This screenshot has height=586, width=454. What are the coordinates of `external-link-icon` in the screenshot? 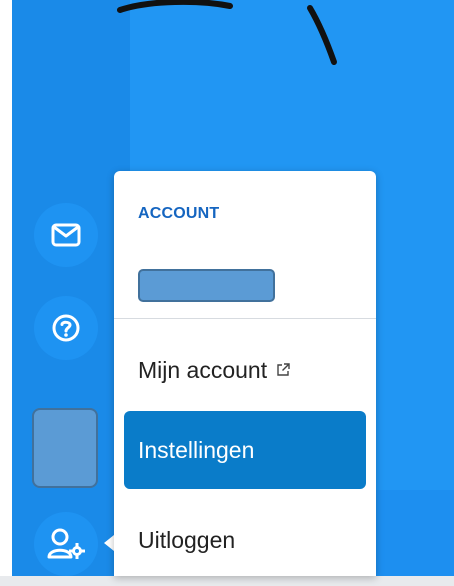 It's located at (283, 370).